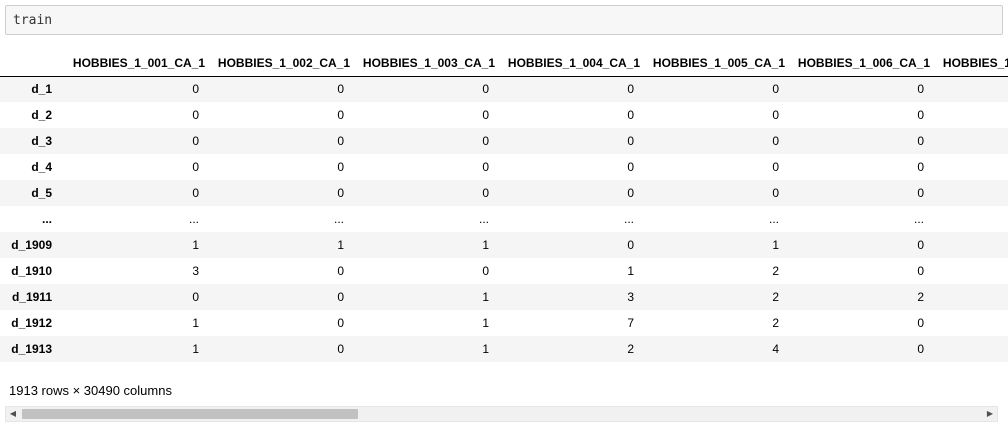  I want to click on table-cell: 4, so click(775, 349).